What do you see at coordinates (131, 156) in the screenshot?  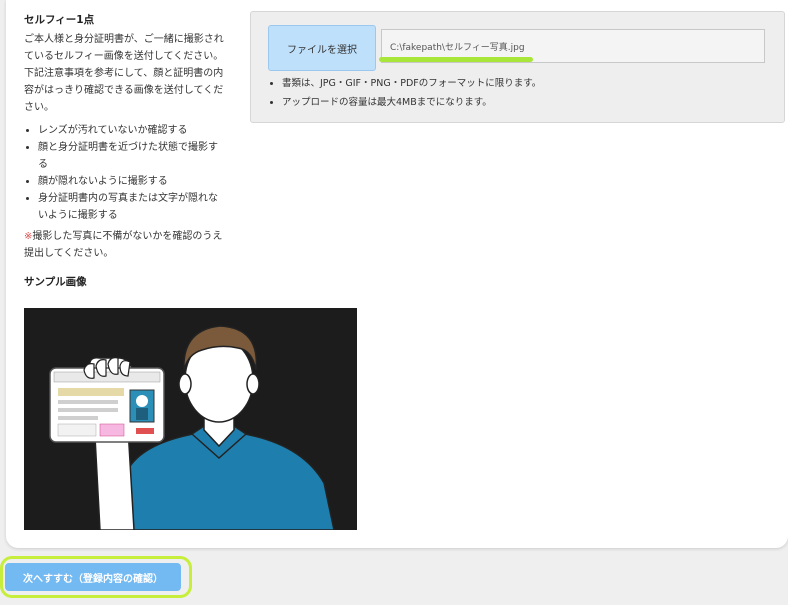 I see `checklist-item: 顔と身分証明書を近づけた状態で撮影する` at bounding box center [131, 156].